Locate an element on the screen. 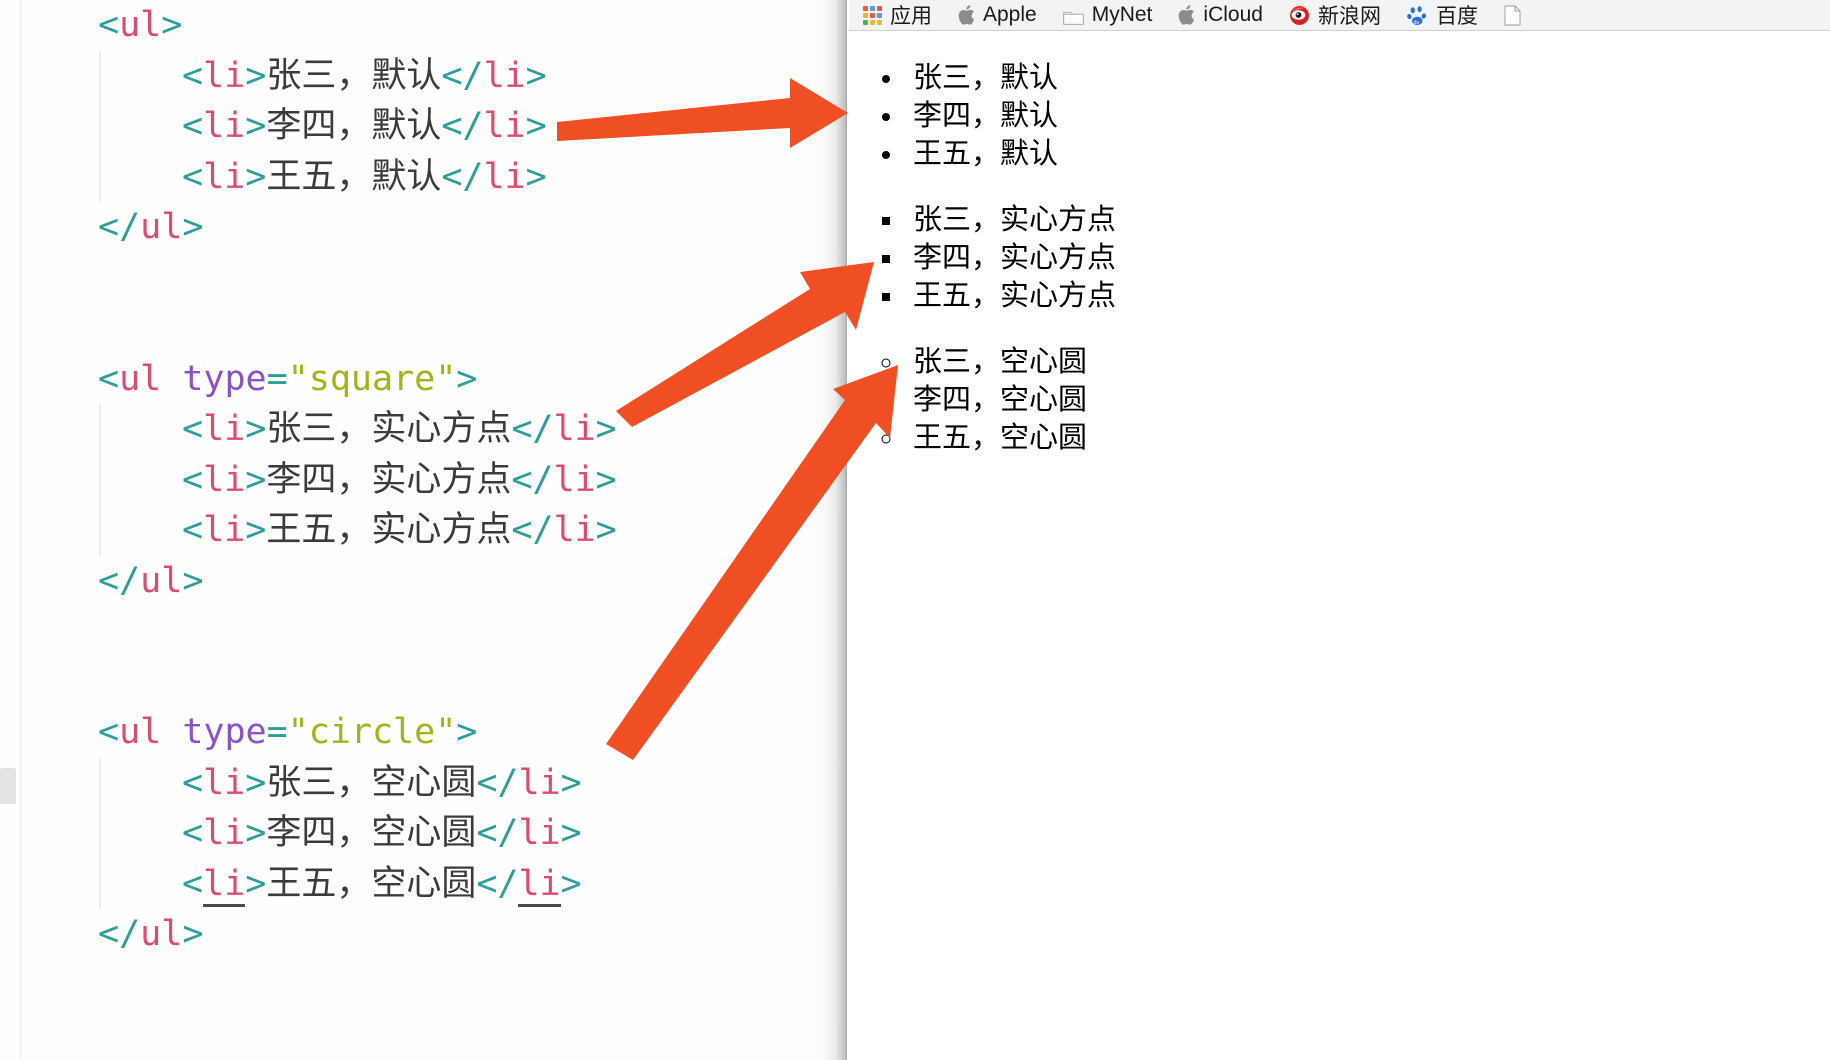 This screenshot has width=1830, height=1060. code-line: <li>王五，默认</li> is located at coordinates (423, 176).